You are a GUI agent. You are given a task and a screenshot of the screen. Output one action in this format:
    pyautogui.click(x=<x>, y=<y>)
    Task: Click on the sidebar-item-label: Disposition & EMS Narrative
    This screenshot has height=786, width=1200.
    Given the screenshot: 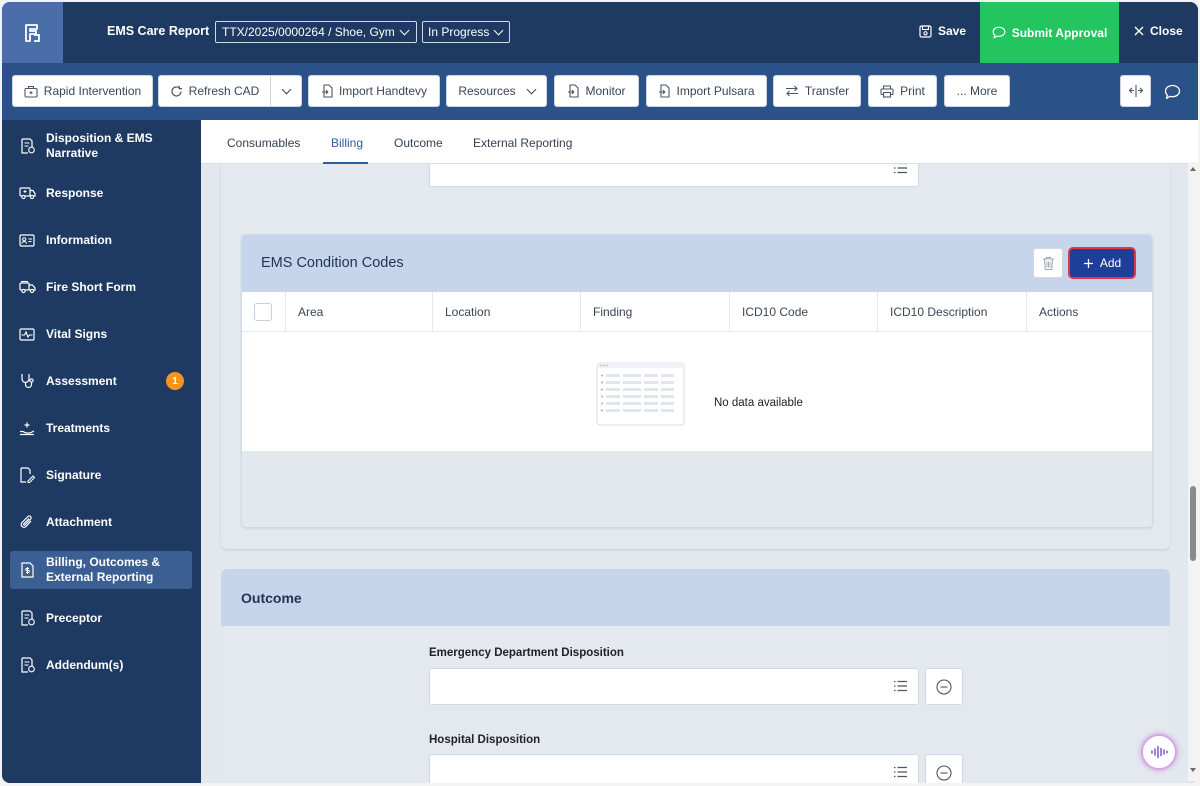 What is the action you would take?
    pyautogui.click(x=99, y=145)
    